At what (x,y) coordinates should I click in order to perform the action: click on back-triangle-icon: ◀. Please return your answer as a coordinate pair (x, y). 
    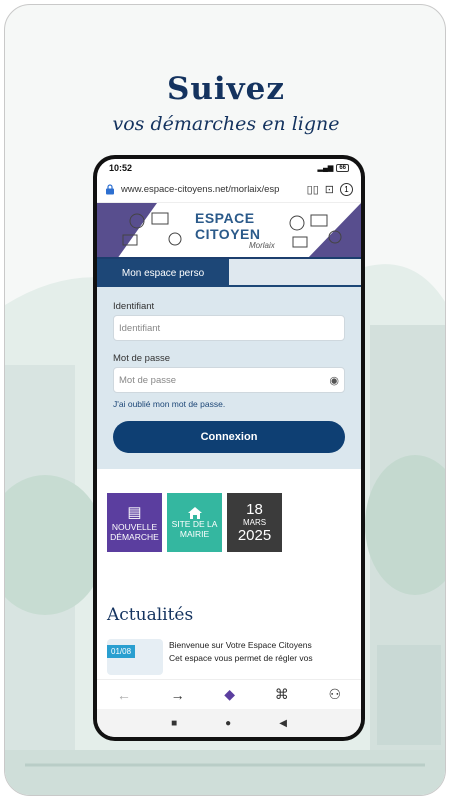
    Looking at the image, I should click on (283, 723).